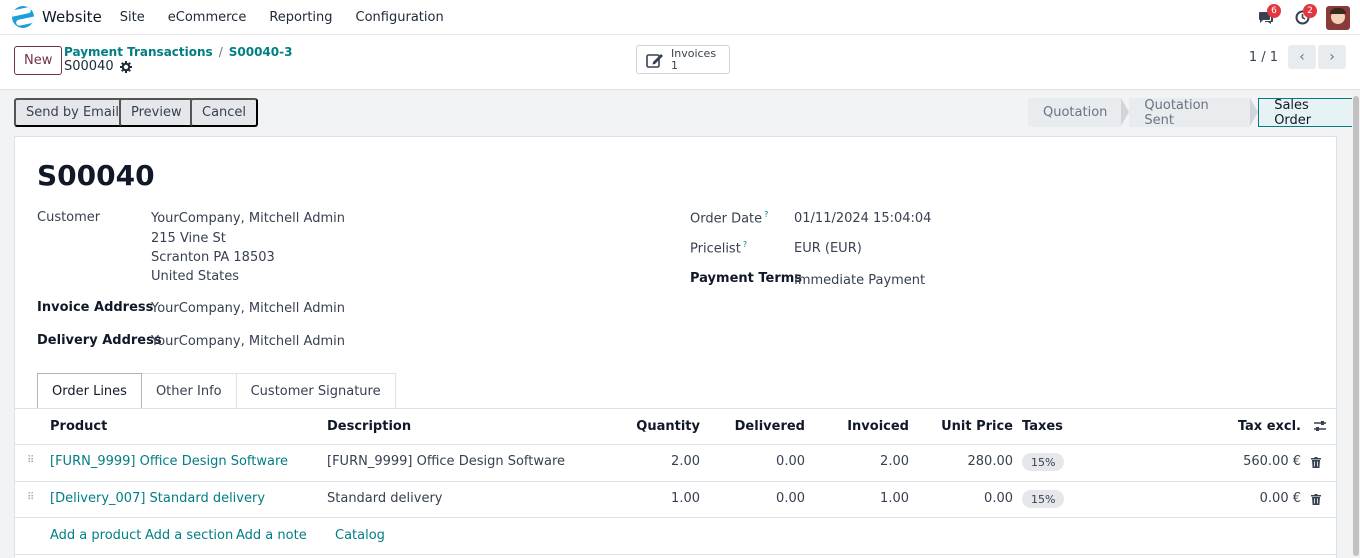 The image size is (1360, 558). Describe the element at coordinates (1272, 461) in the screenshot. I see `row-subtotal: 560.00 €` at that location.